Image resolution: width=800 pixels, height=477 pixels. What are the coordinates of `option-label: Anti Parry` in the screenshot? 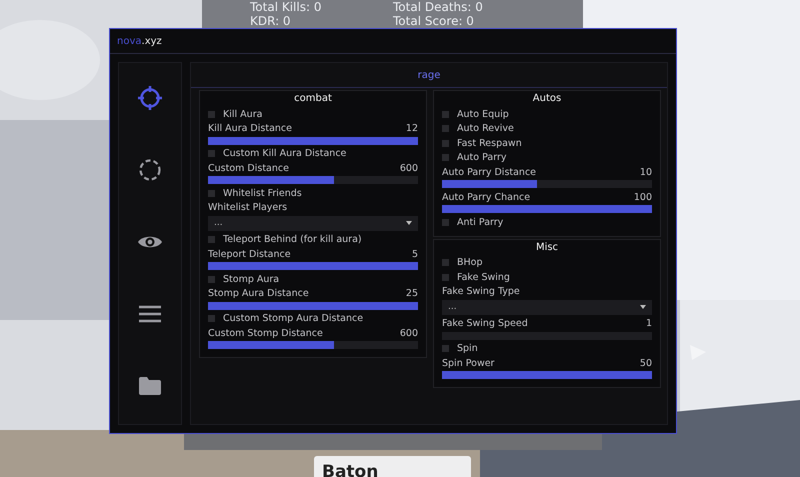 It's located at (480, 222).